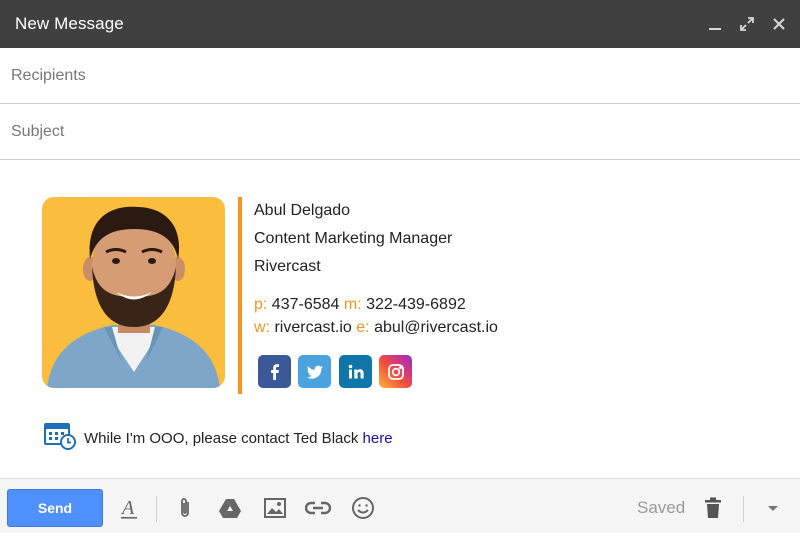 The image size is (800, 533). I want to click on calendar-clock-icon, so click(60, 438).